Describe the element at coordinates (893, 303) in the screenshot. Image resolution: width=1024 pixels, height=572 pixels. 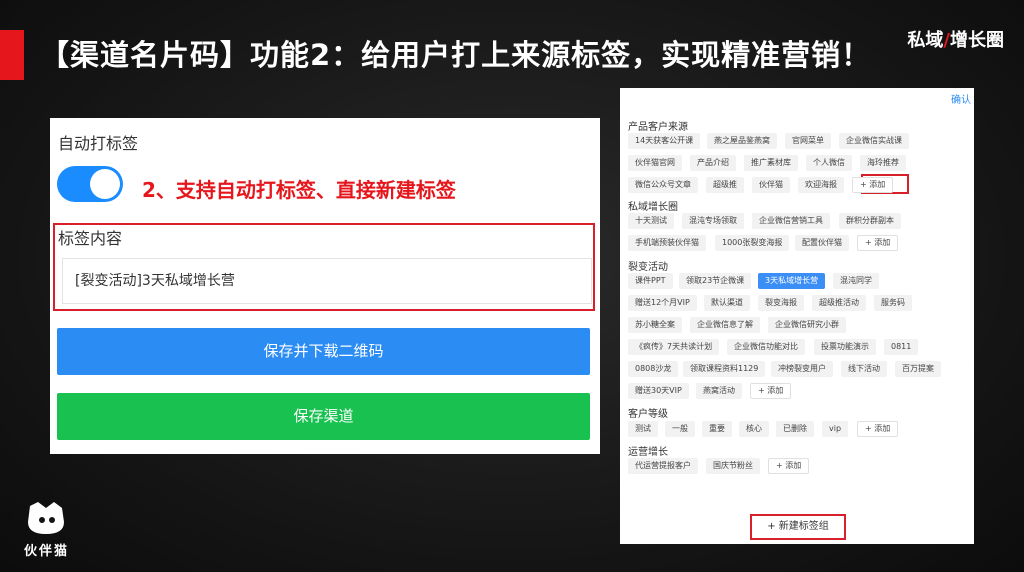
I see `tag-chip: 服务码` at that location.